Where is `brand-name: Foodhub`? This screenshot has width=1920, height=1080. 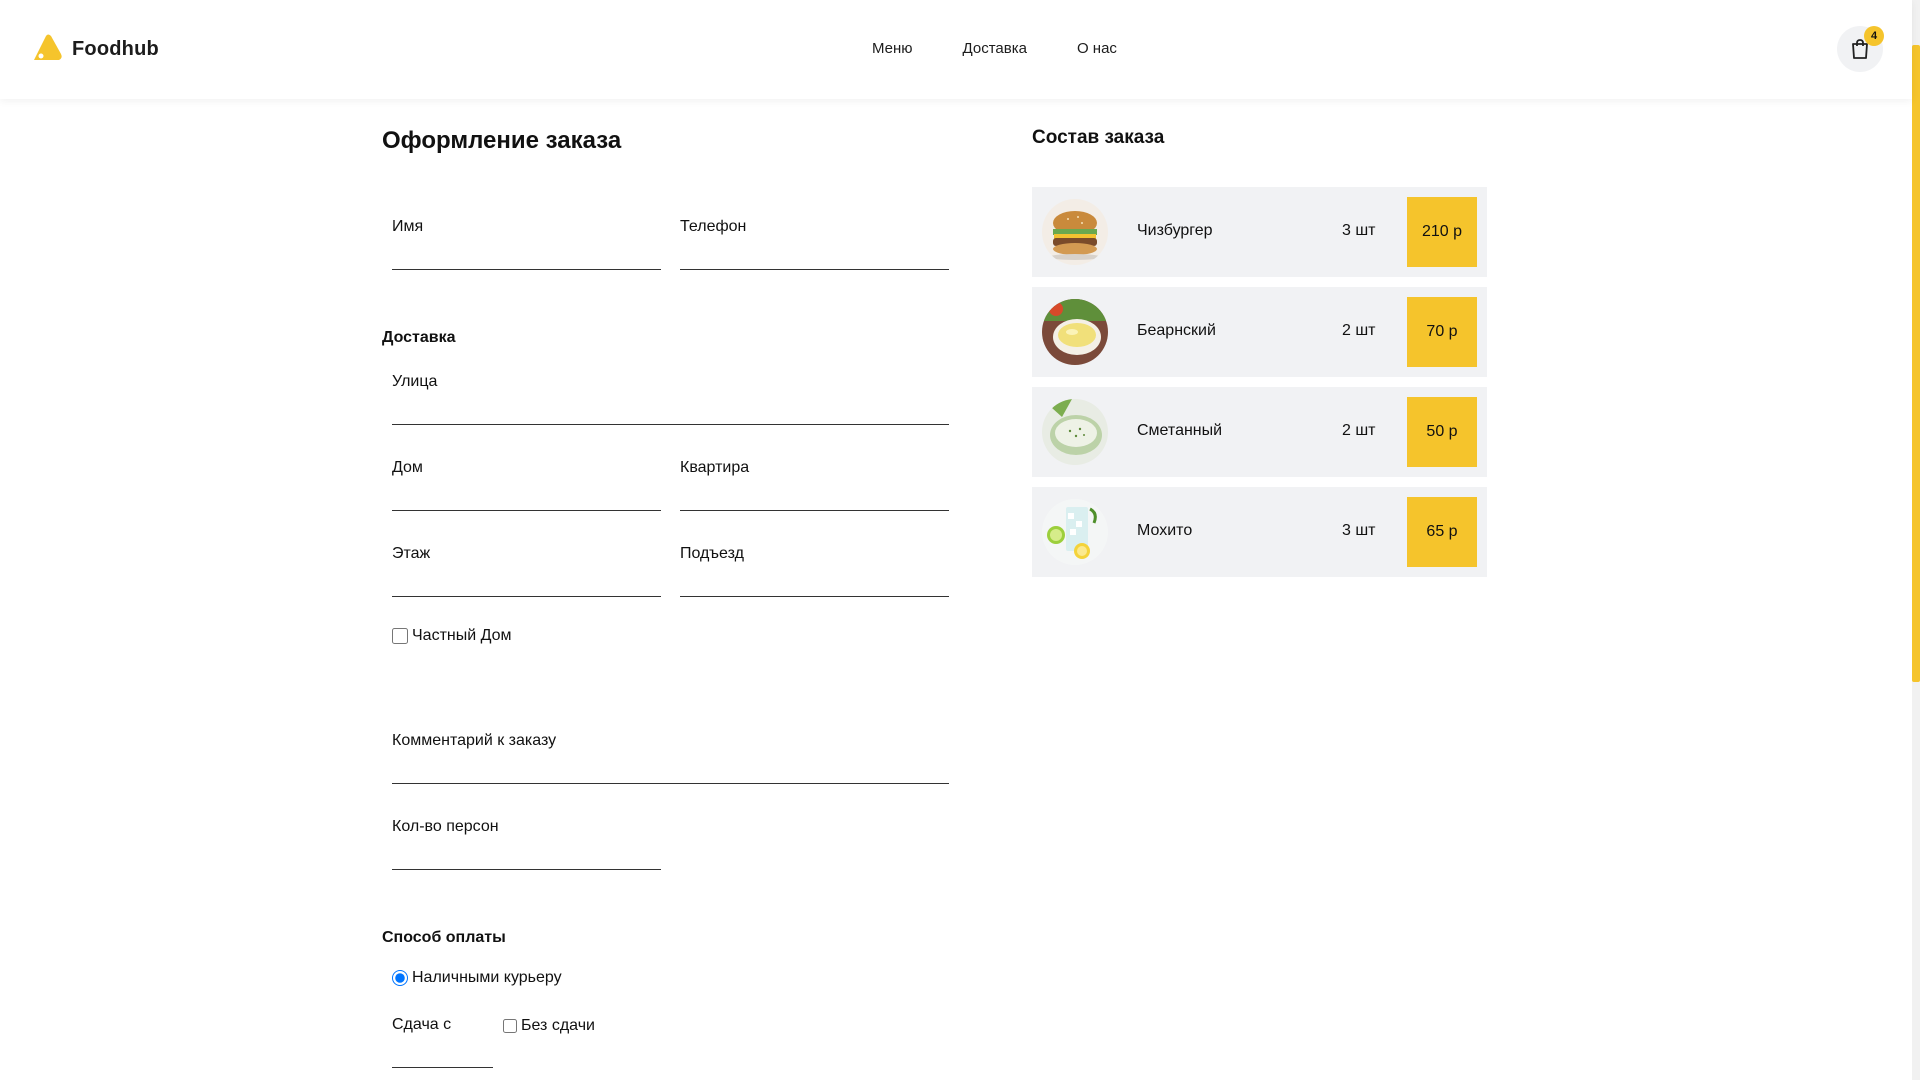
brand-name: Foodhub is located at coordinates (115, 48).